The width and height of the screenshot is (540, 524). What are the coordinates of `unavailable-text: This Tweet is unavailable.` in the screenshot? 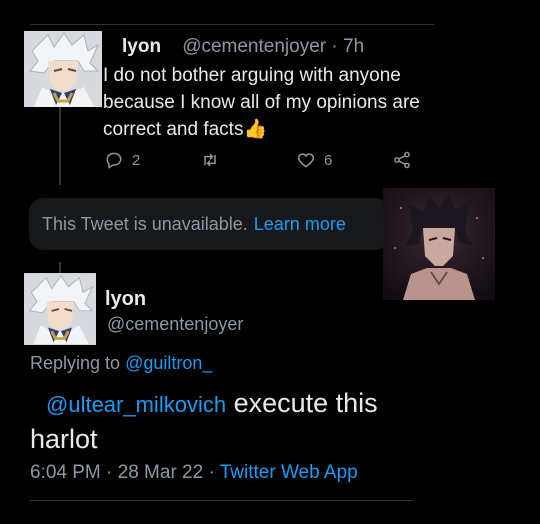 It's located at (145, 223).